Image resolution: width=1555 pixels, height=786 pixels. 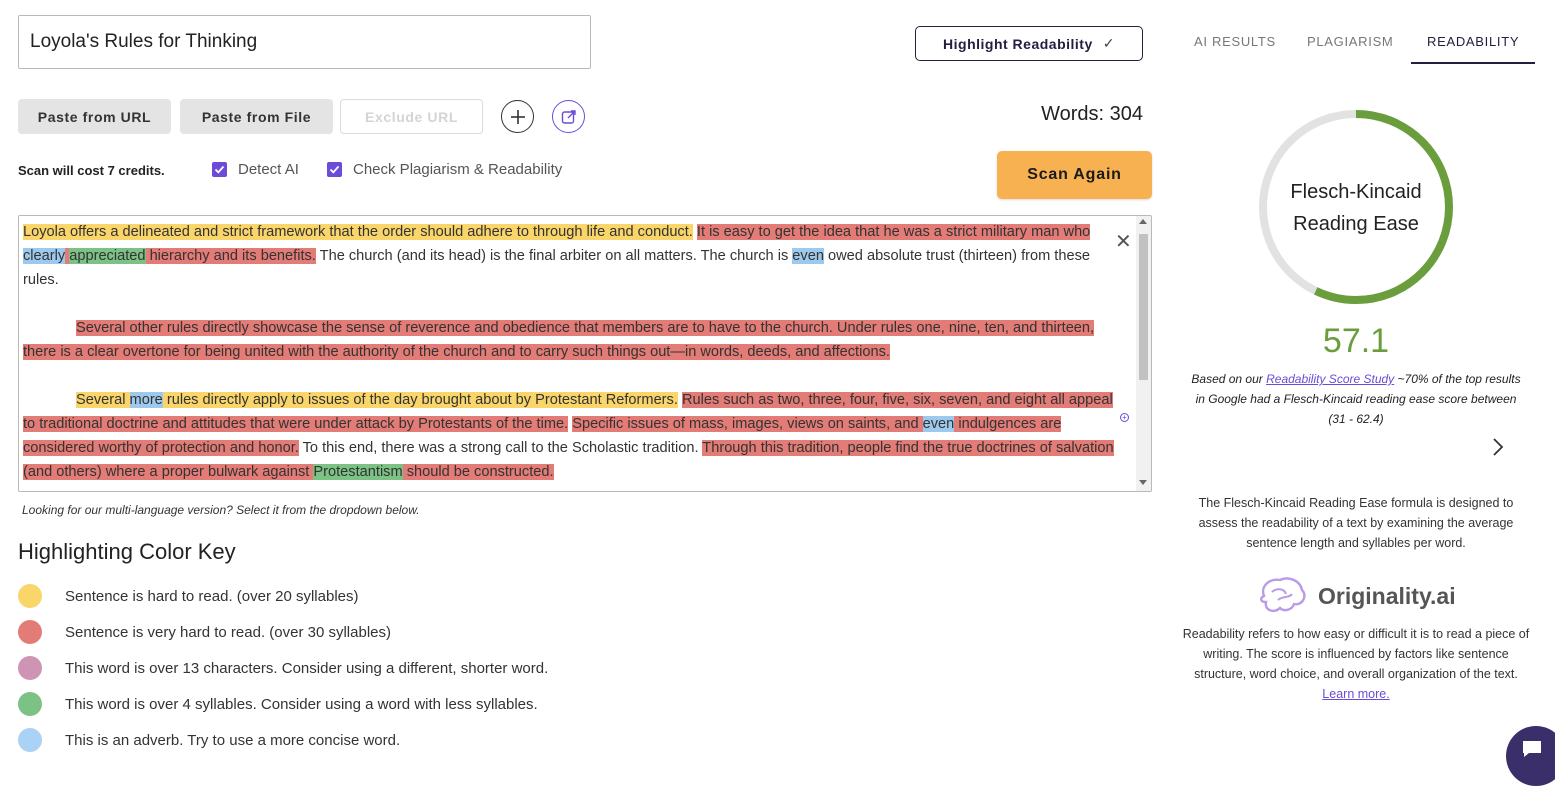 What do you see at coordinates (1143, 221) in the screenshot?
I see `scroll-up-arrow-icon` at bounding box center [1143, 221].